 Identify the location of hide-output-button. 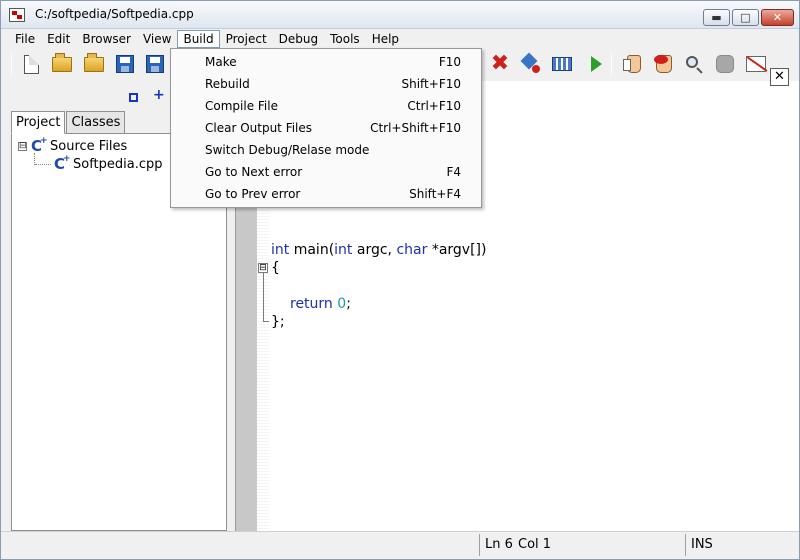
(756, 64).